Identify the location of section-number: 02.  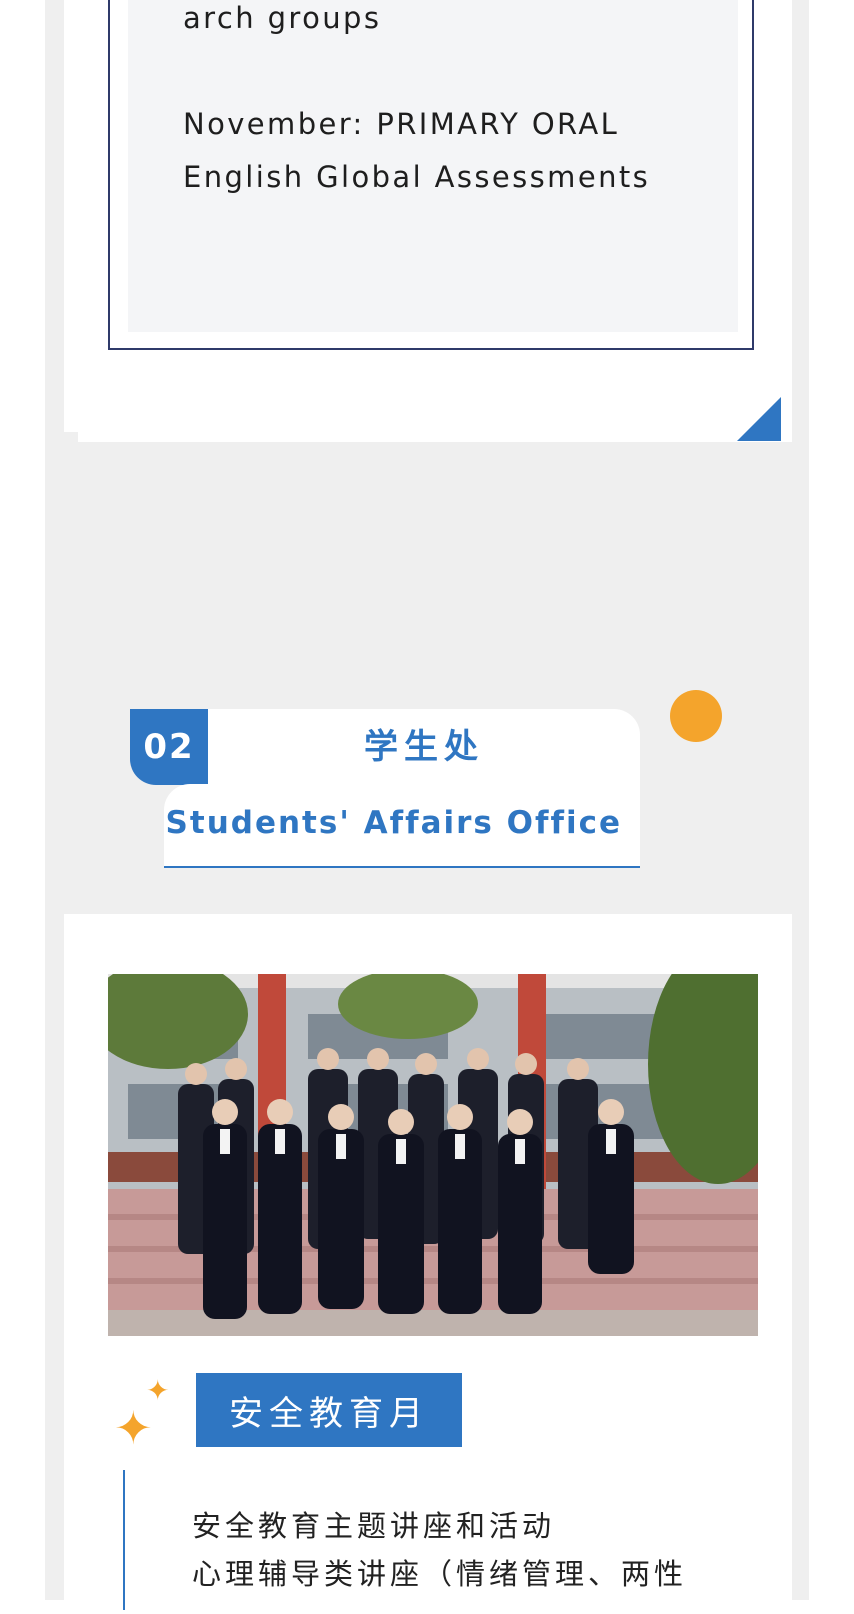
(169, 747).